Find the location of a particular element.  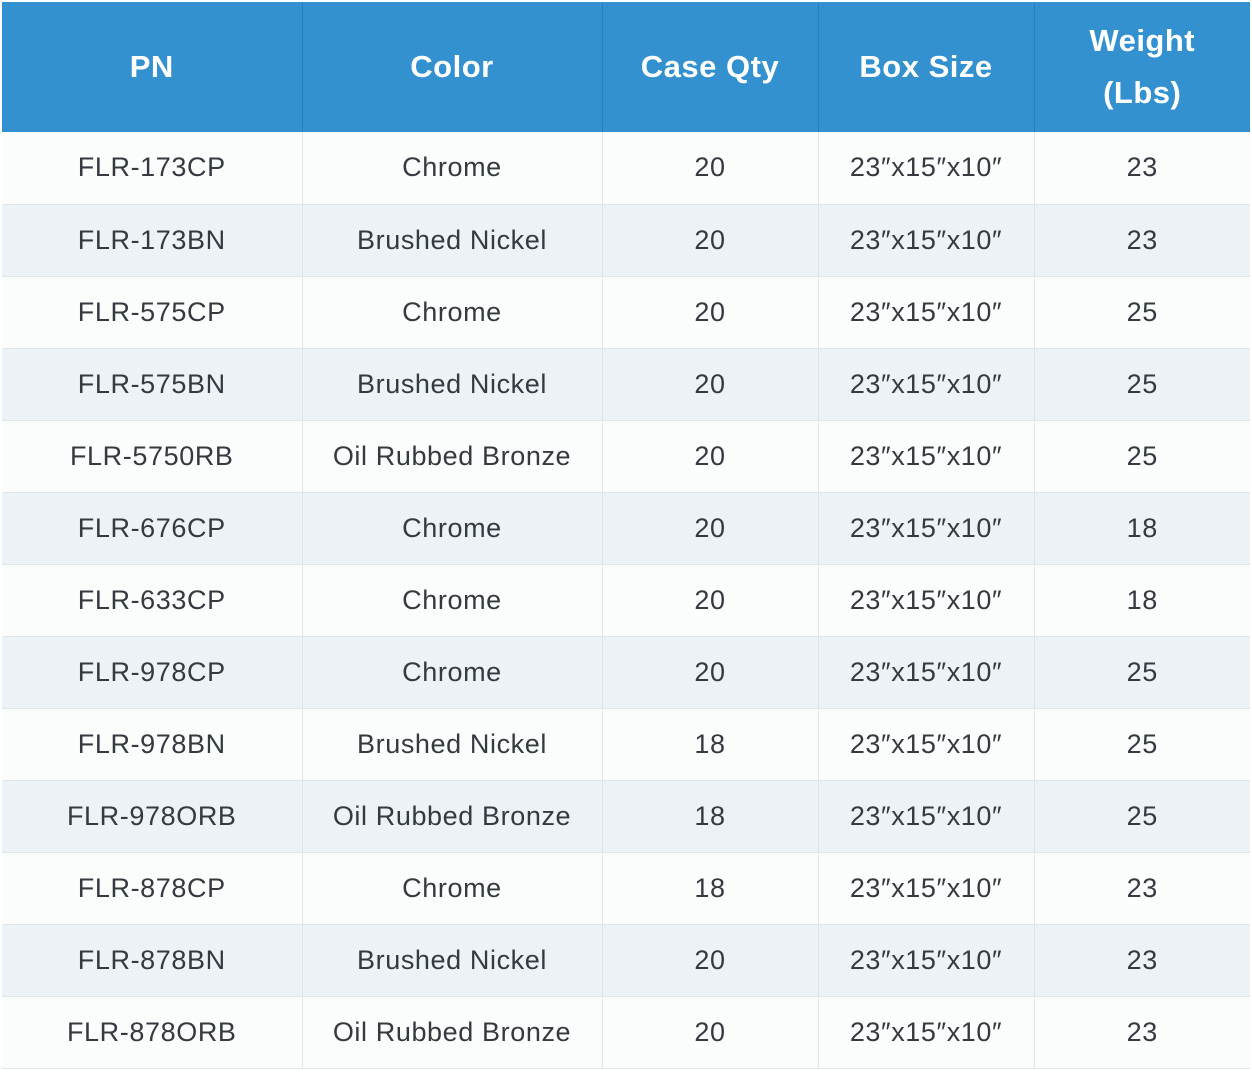

table-row: FLR-978BN Brushed Nickel 18 23″x15″x10″ 25 is located at coordinates (626, 744).